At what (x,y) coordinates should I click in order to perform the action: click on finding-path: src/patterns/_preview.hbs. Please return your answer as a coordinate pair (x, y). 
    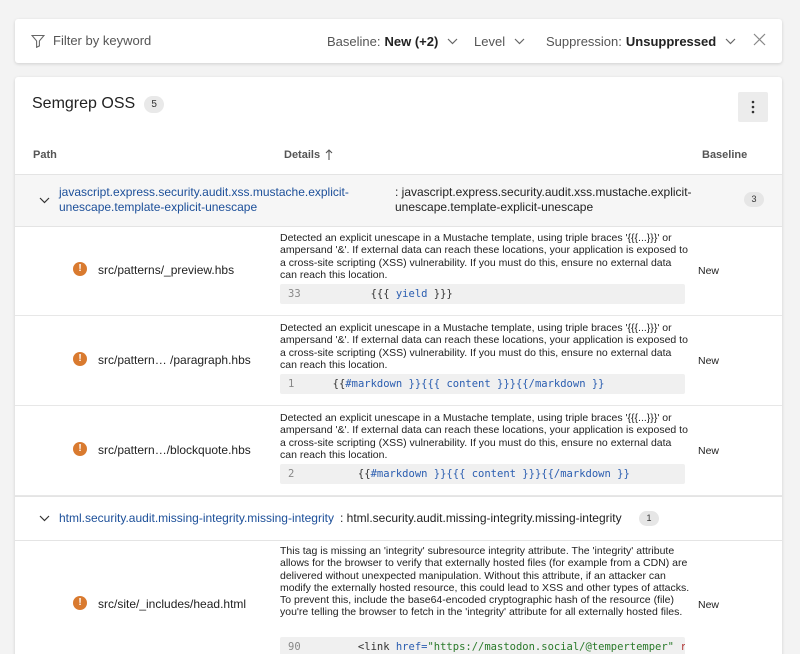
    Looking at the image, I should click on (166, 270).